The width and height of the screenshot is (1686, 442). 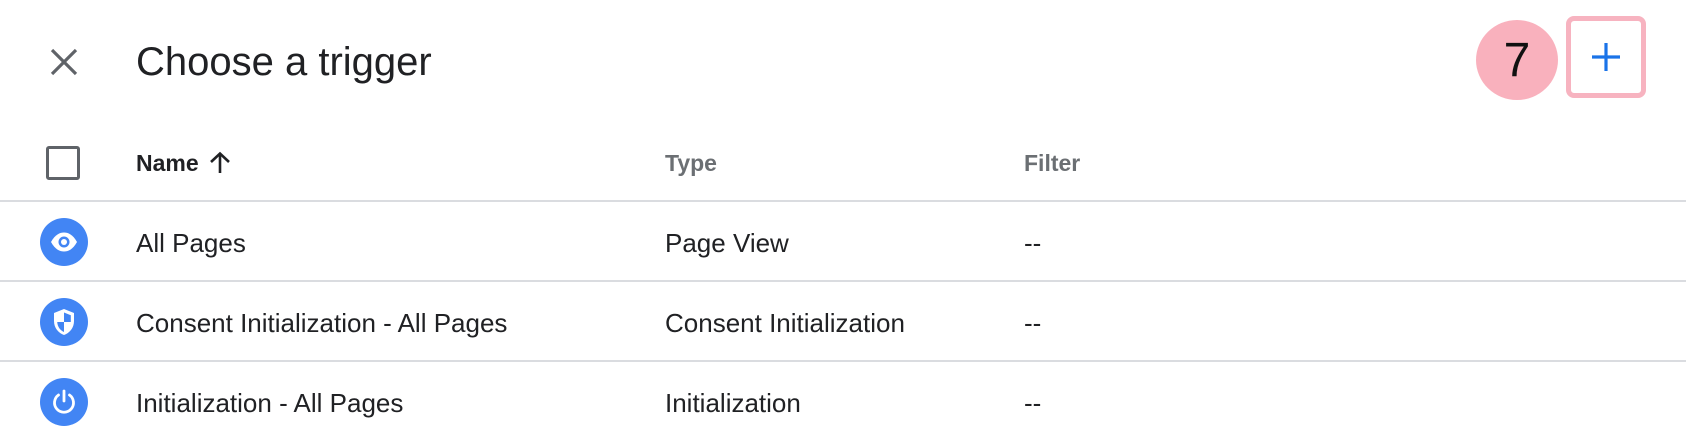 I want to click on trigger-name: All Pages, so click(x=191, y=243).